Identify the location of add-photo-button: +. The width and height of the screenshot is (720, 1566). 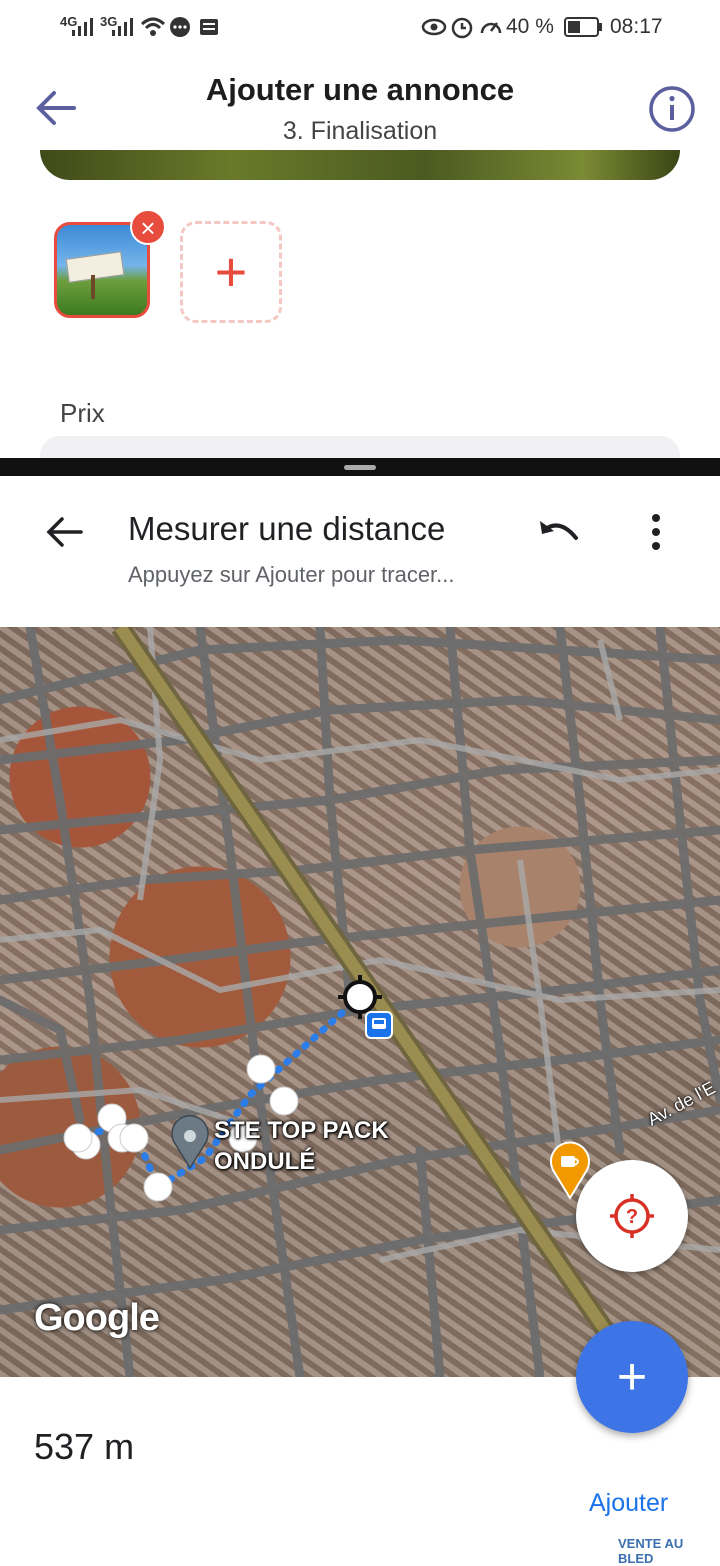
(231, 272).